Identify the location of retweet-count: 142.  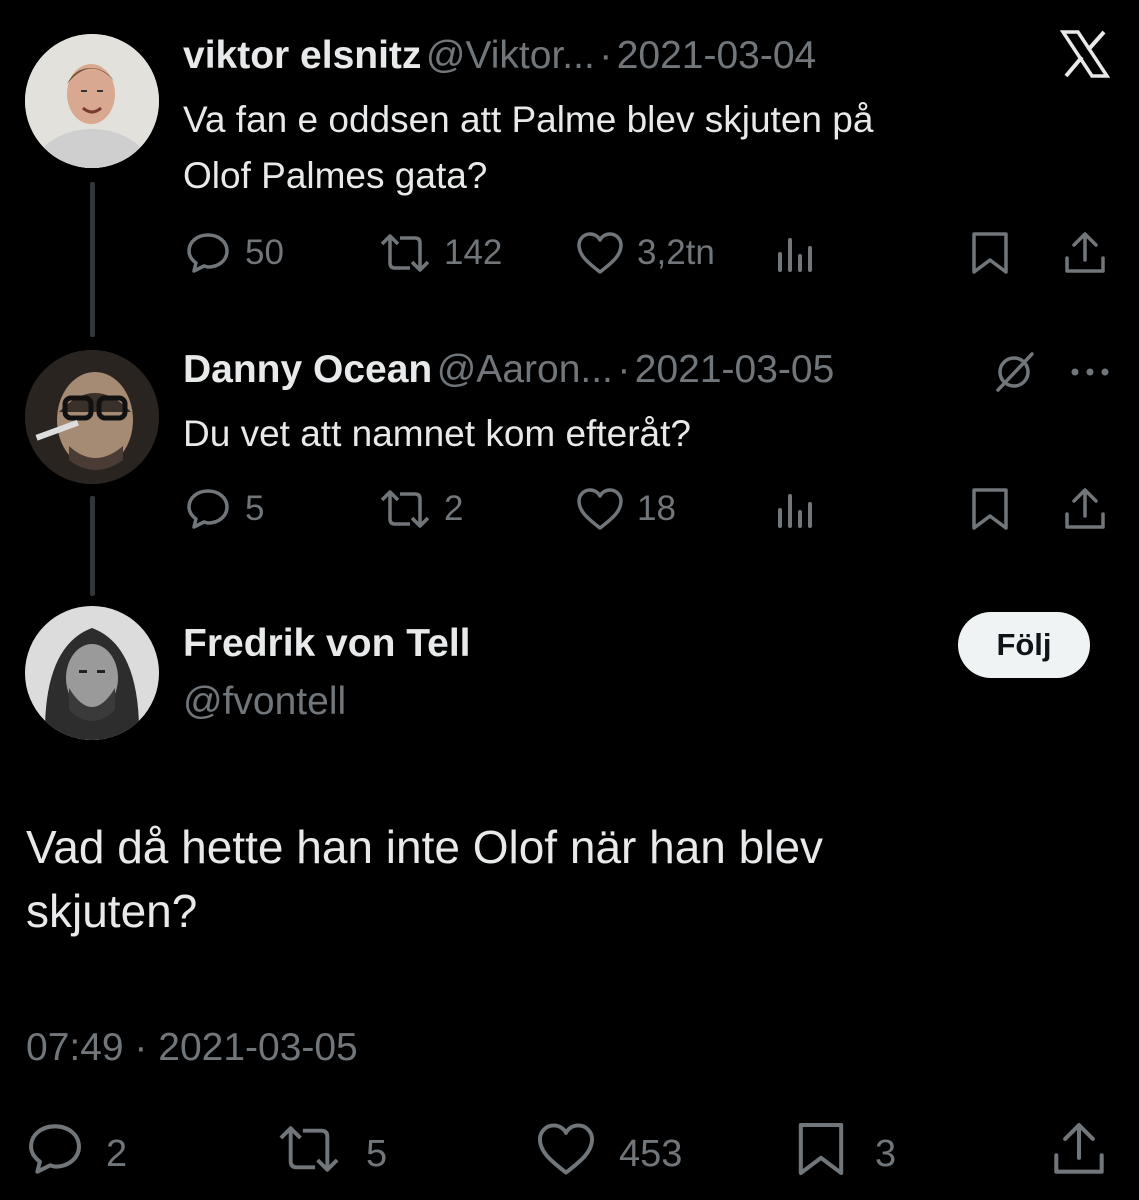
(473, 252).